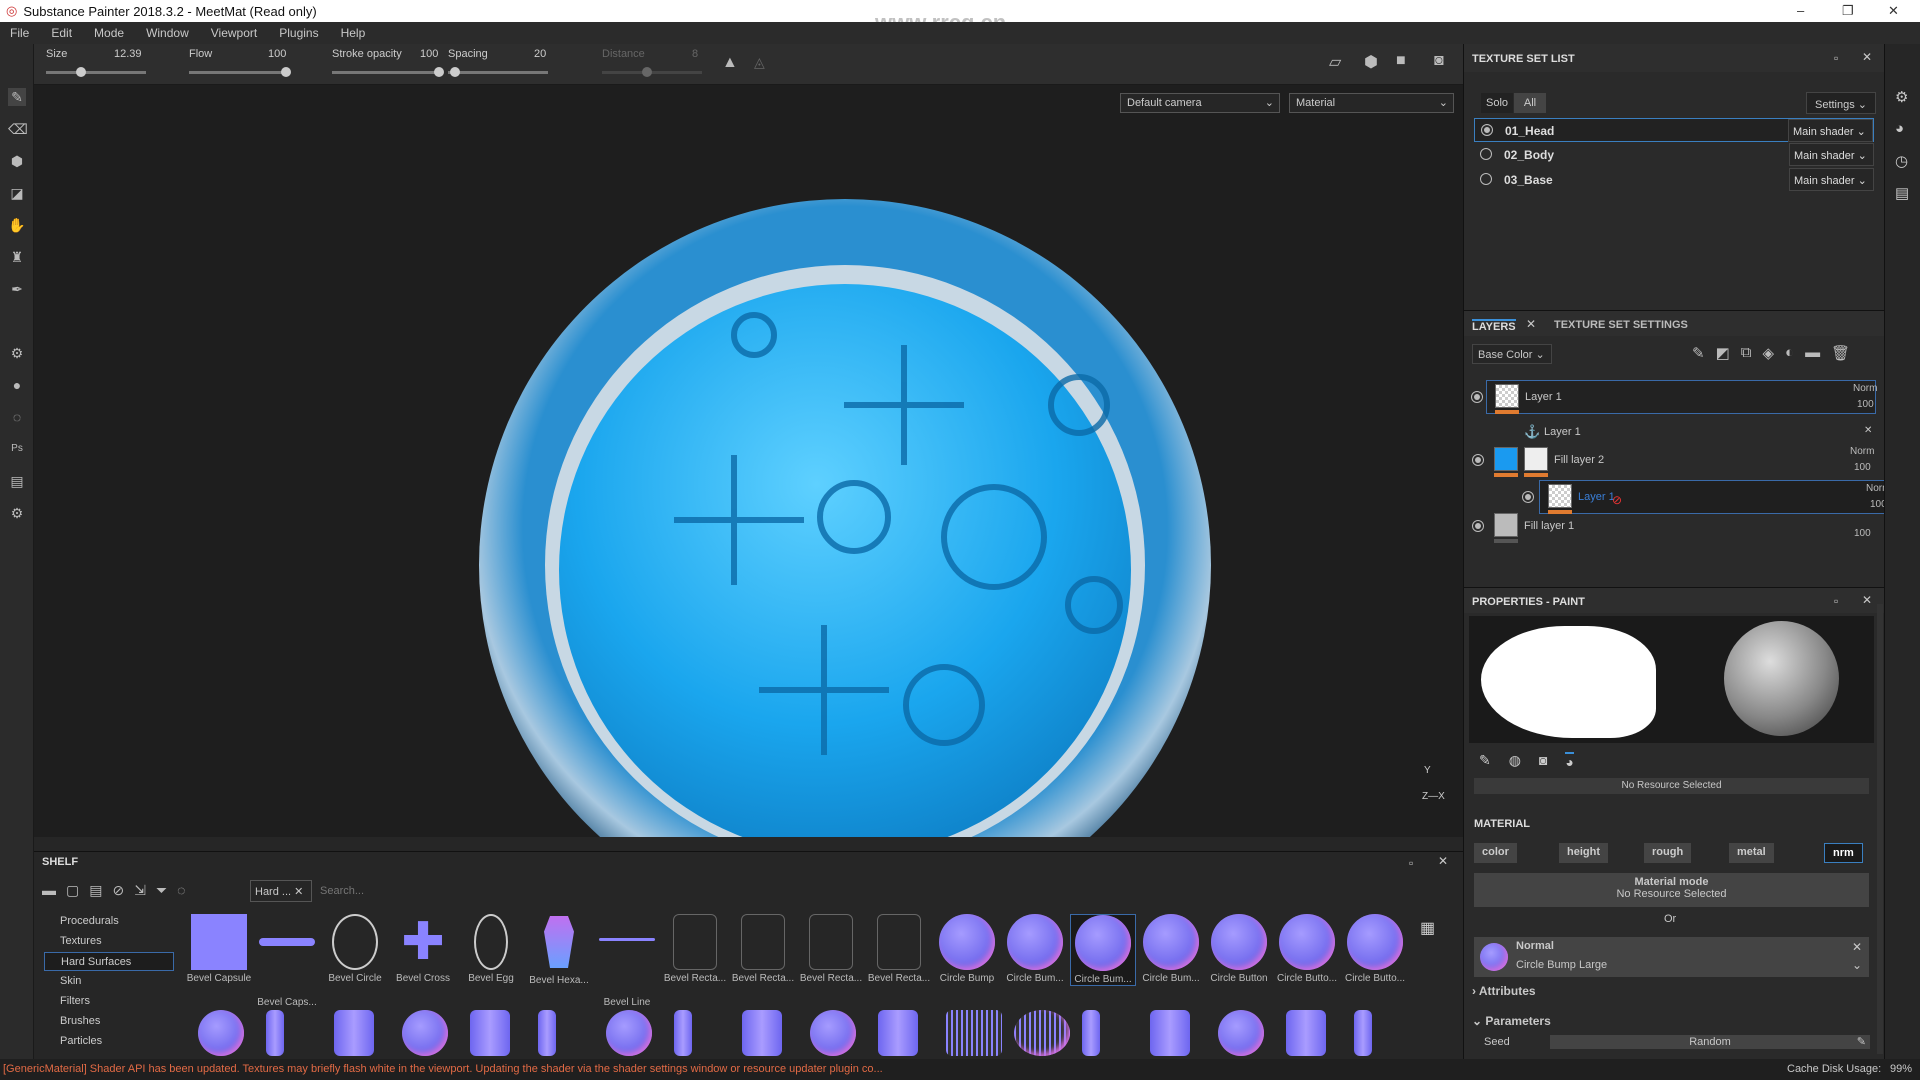  Describe the element at coordinates (109, 1001) in the screenshot. I see `shelf-category: Filters` at that location.